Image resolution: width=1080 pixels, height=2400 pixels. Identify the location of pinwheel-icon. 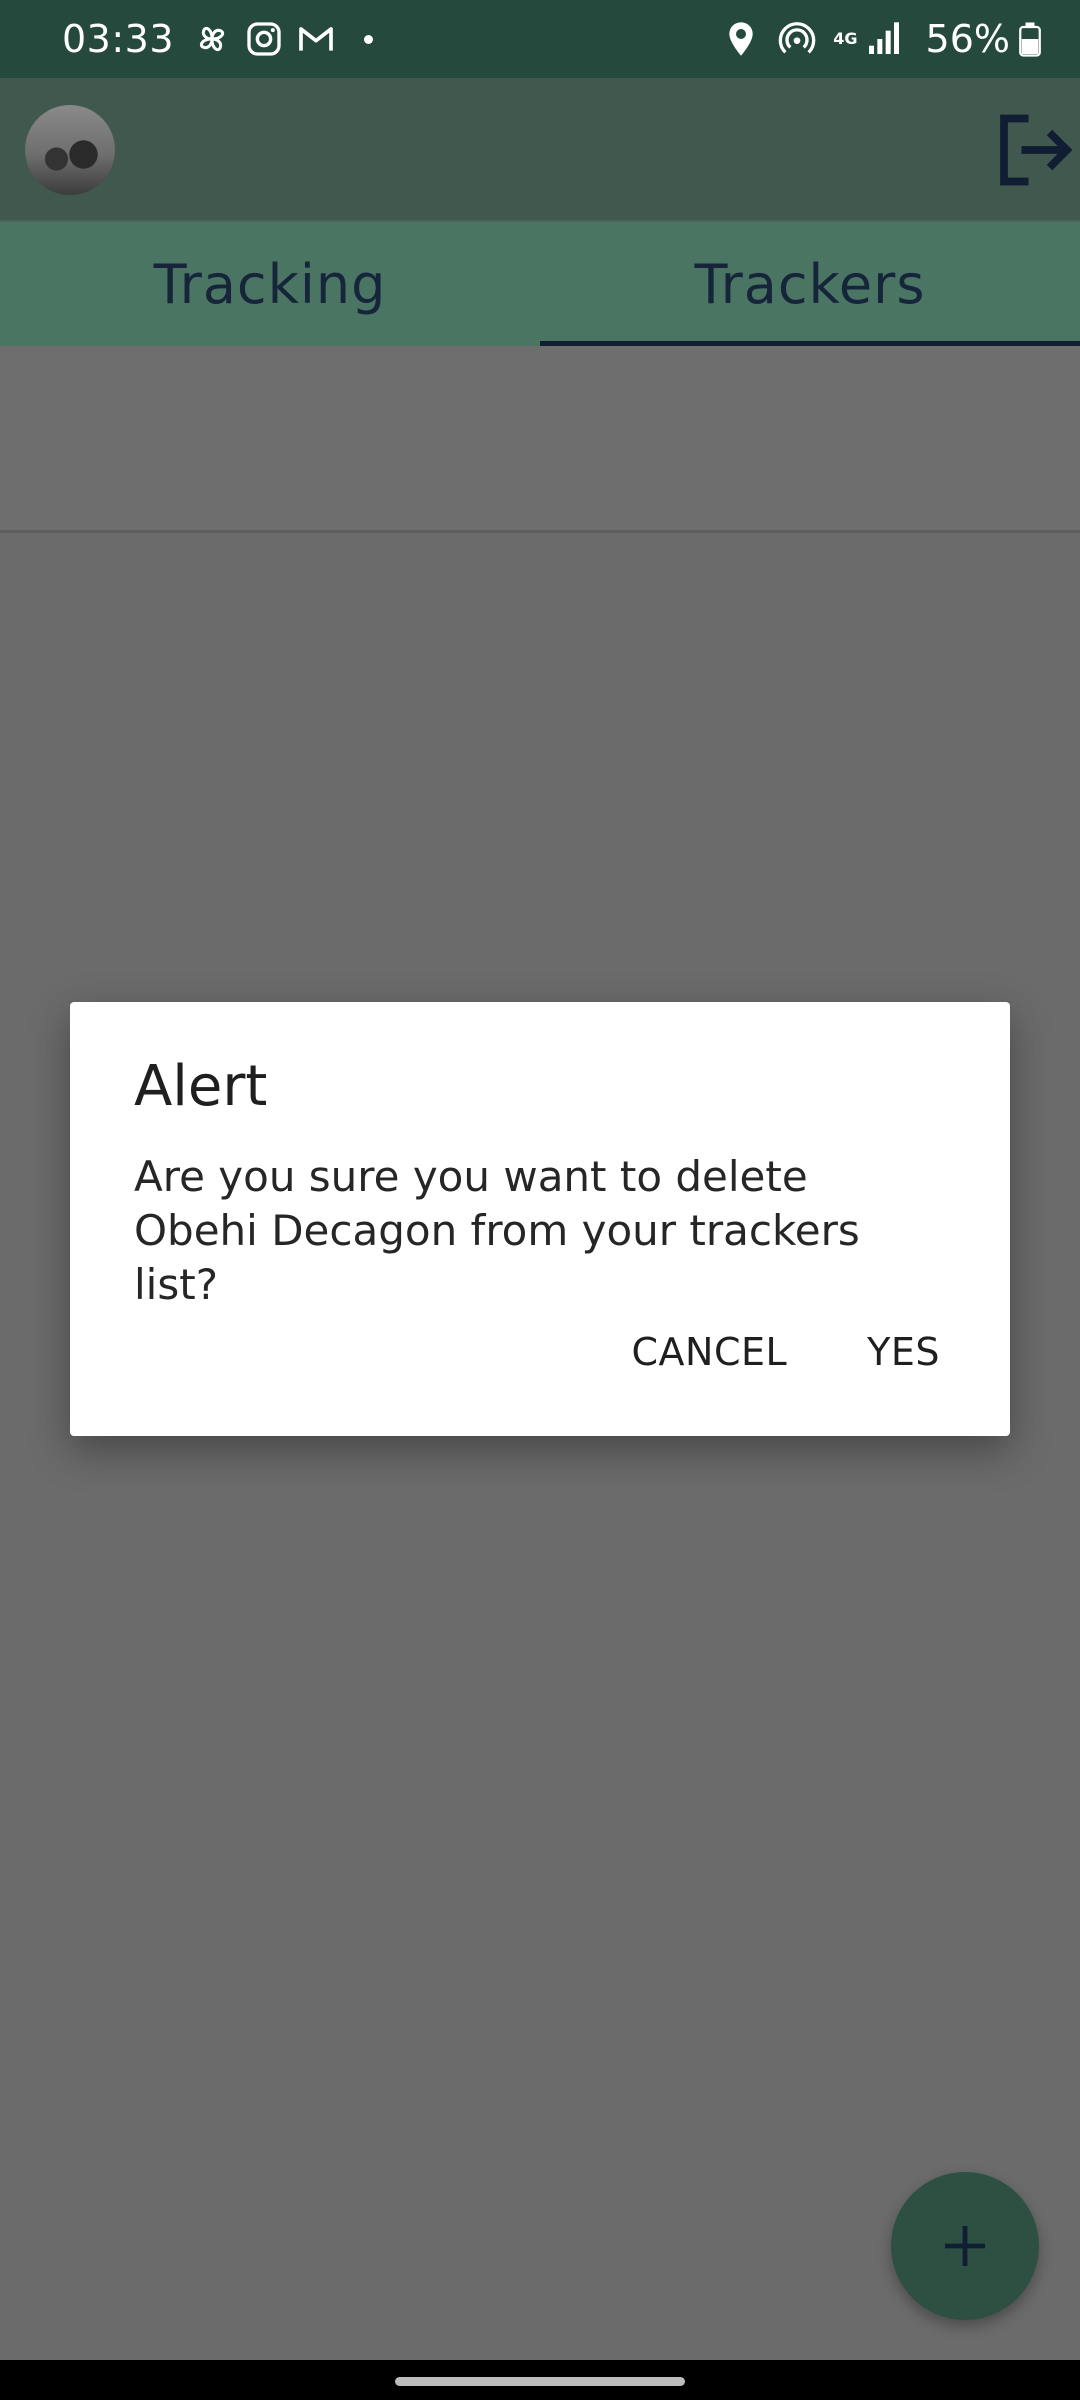
(212, 39).